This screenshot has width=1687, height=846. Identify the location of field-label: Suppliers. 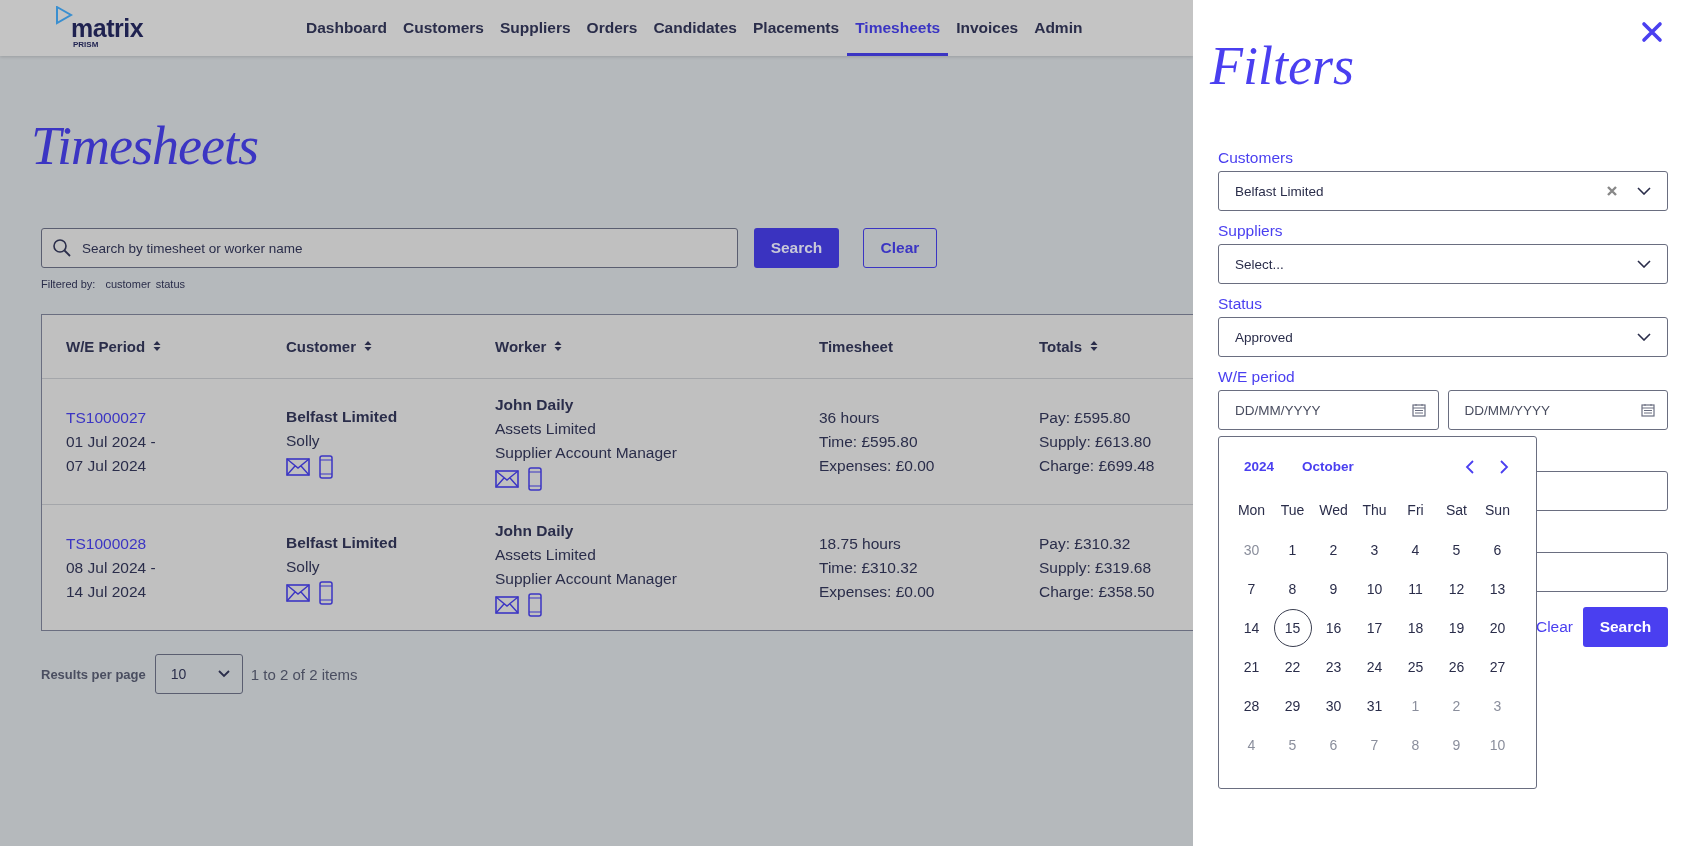
(1250, 231).